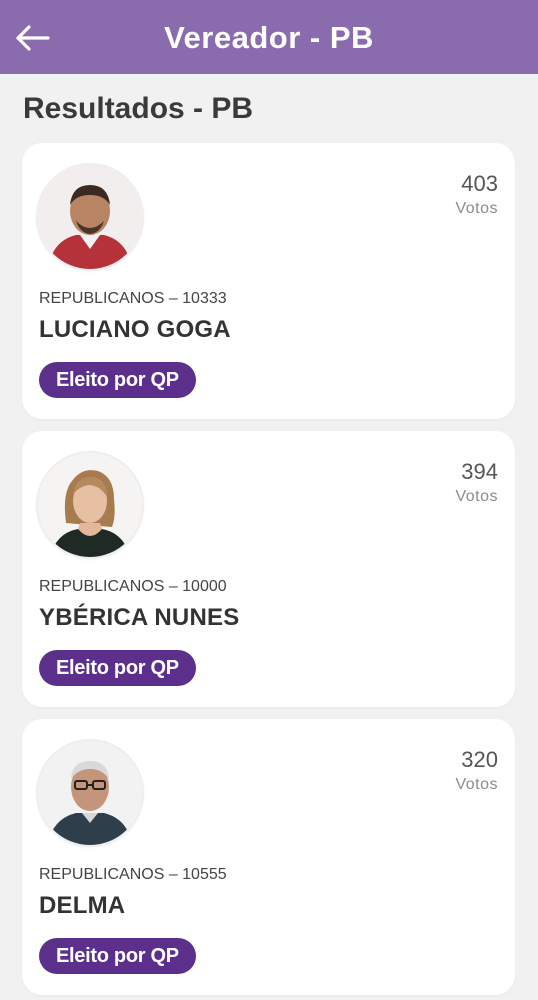 Image resolution: width=538 pixels, height=1000 pixels. What do you see at coordinates (138, 108) in the screenshot?
I see `page-title: Resultados - PB` at bounding box center [138, 108].